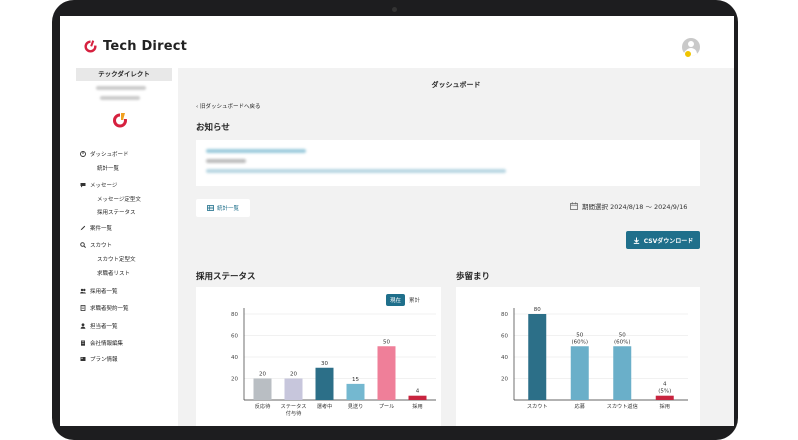 The image size is (798, 440). Describe the element at coordinates (397, 42) in the screenshot. I see `top-header: Tech Direct` at that location.